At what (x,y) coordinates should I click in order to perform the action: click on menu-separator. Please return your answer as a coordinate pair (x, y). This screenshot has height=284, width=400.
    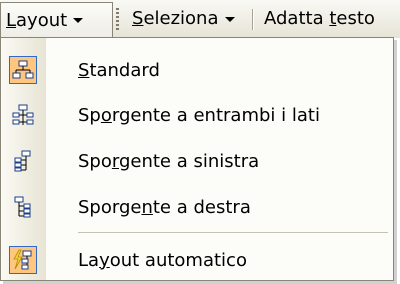
    Looking at the image, I should click on (233, 232).